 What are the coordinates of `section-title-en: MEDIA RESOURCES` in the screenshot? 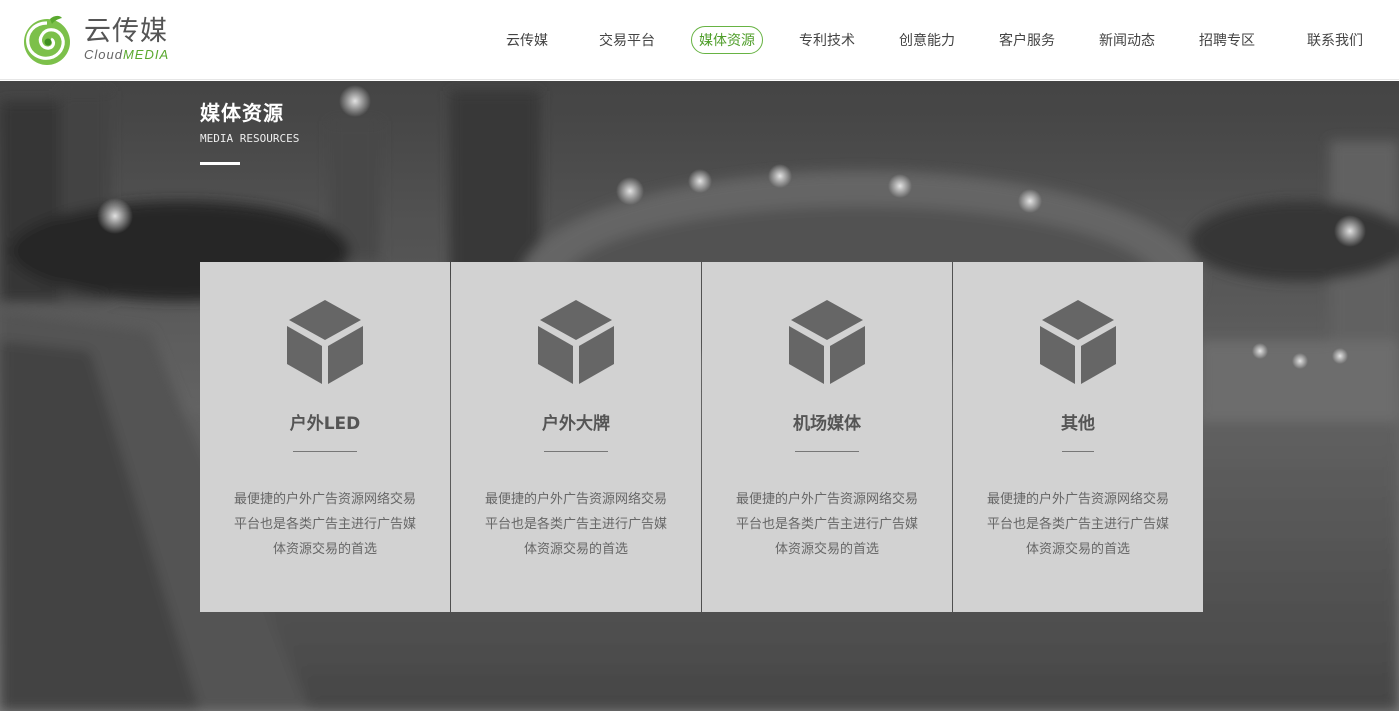 It's located at (250, 138).